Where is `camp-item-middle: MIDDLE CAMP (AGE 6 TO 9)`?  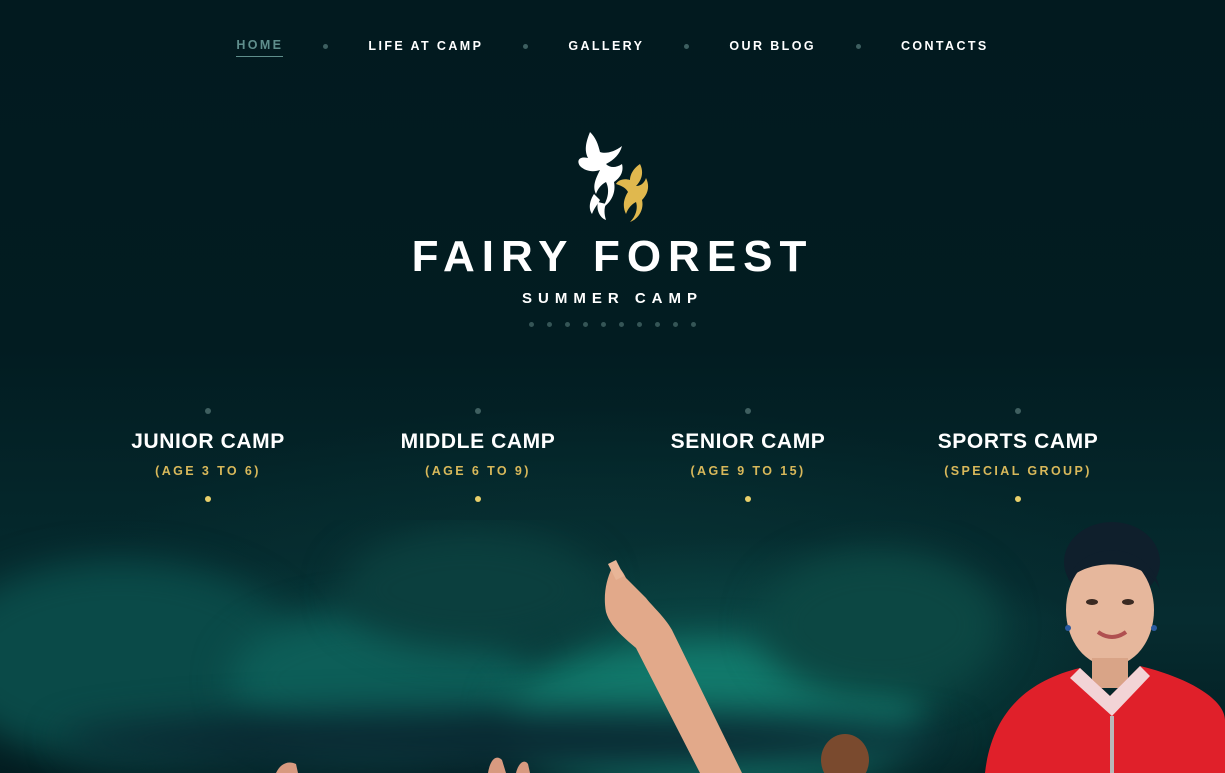 camp-item-middle: MIDDLE CAMP (AGE 6 TO 9) is located at coordinates (478, 455).